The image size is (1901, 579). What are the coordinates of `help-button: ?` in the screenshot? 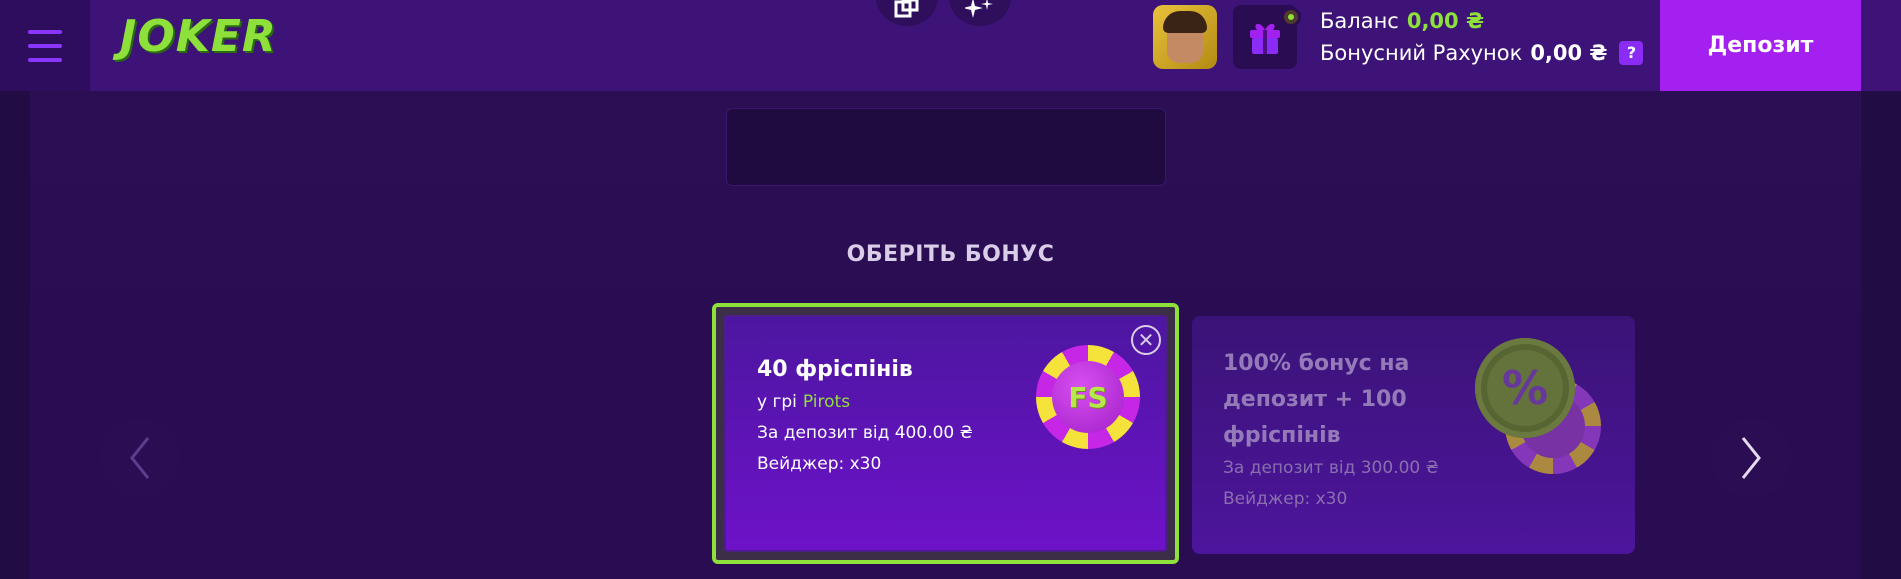 It's located at (1631, 53).